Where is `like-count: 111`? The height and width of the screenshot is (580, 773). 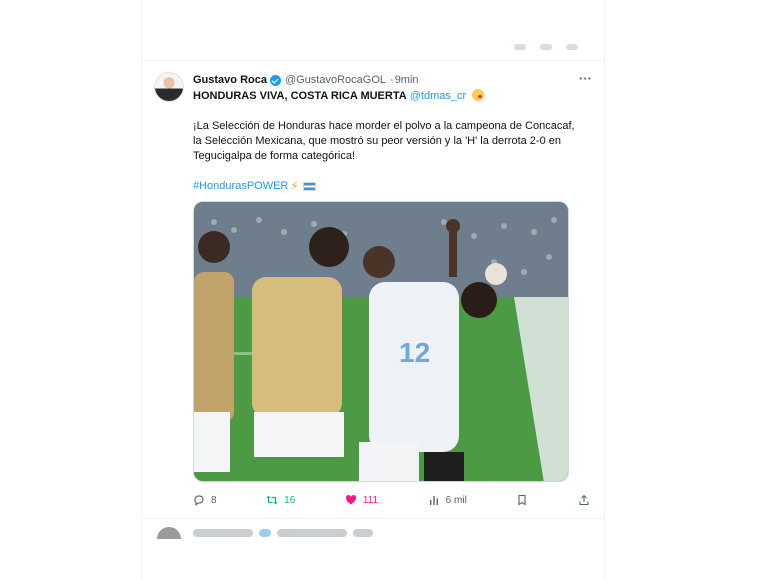 like-count: 111 is located at coordinates (370, 500).